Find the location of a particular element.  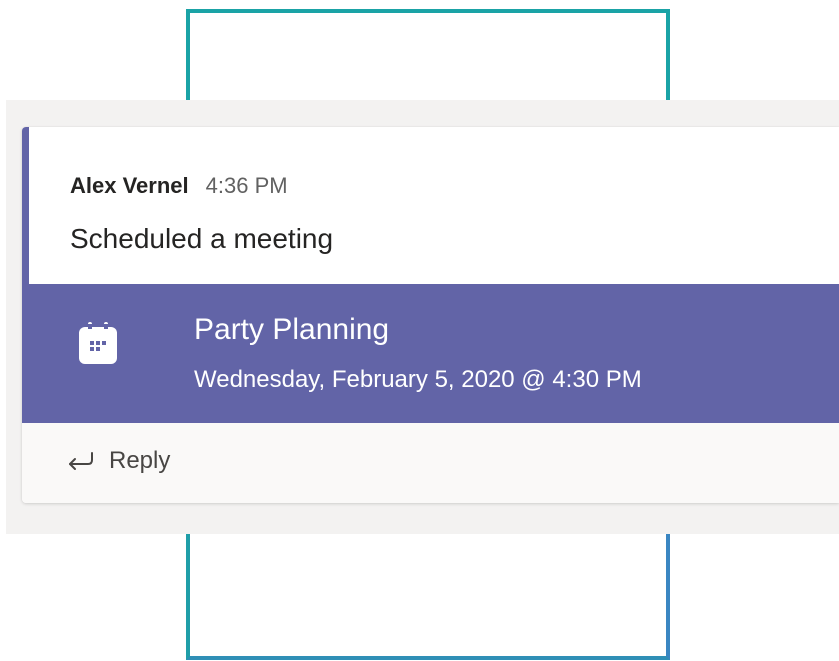

reply-button: Reply is located at coordinates (118, 461).